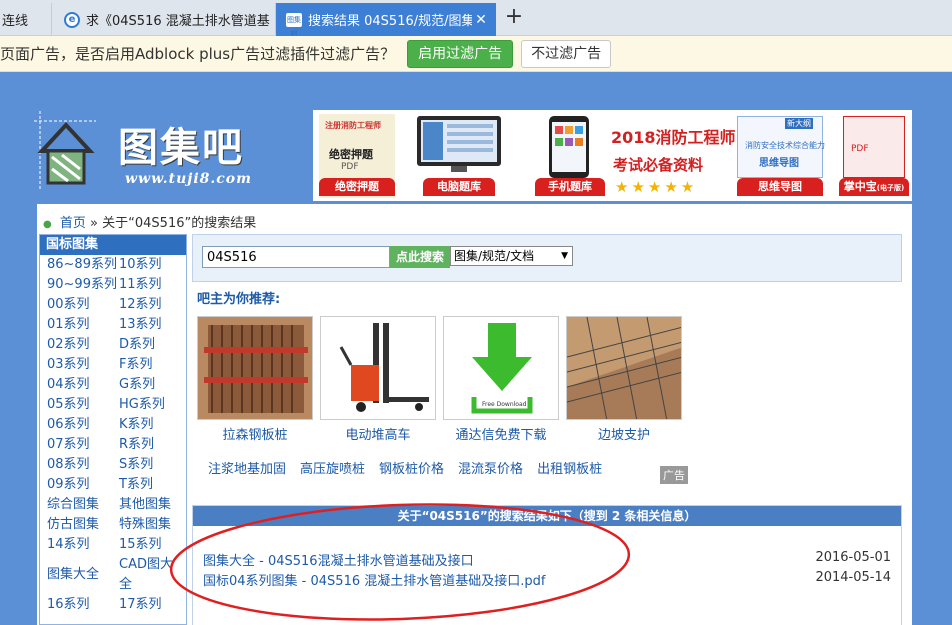  I want to click on recommend-item: 边坡支护, so click(624, 379).